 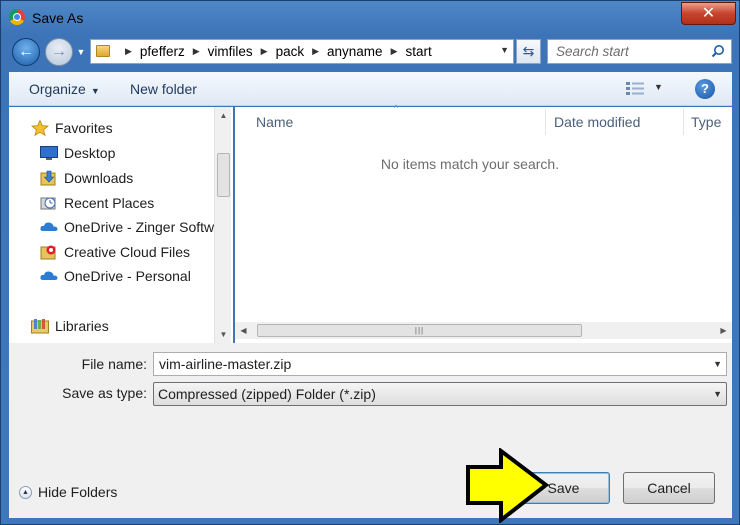 I want to click on save-as-type-select: Compressed (zipped) Folder (*.zip) ▼, so click(x=440, y=394).